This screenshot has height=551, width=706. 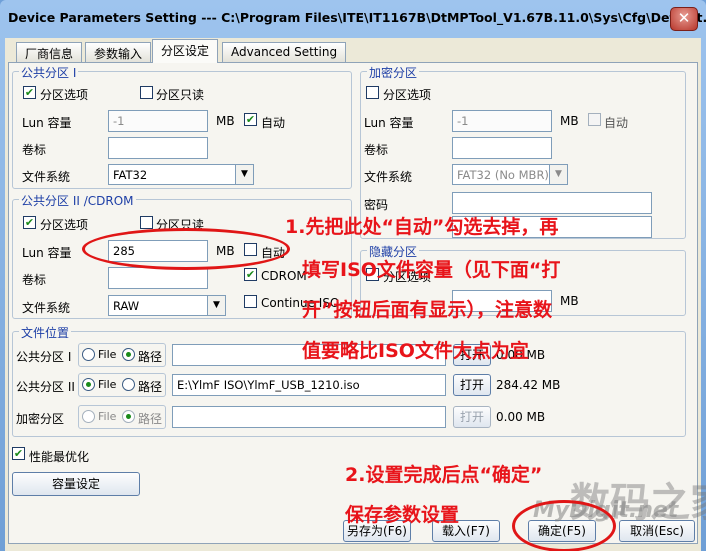 I want to click on password-input, so click(x=552, y=203).